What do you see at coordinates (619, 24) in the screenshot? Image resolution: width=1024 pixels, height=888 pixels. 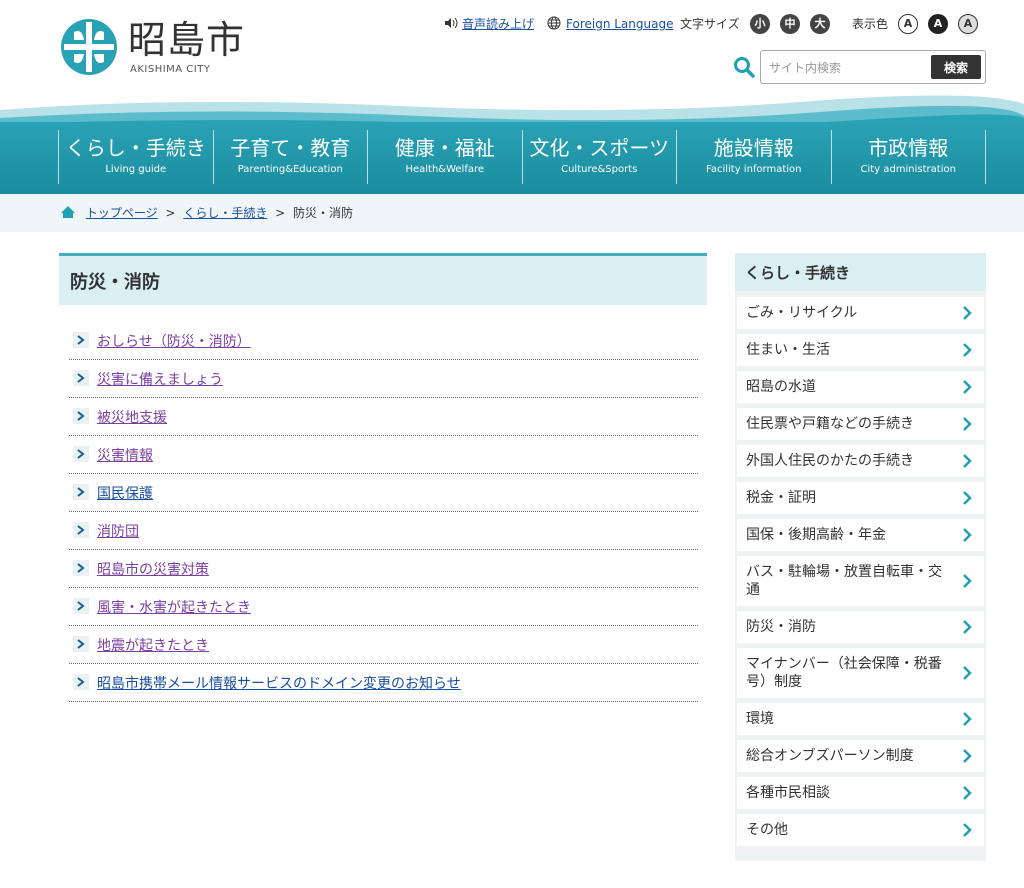 I see `foreign-language-link: Foreign Language` at bounding box center [619, 24].